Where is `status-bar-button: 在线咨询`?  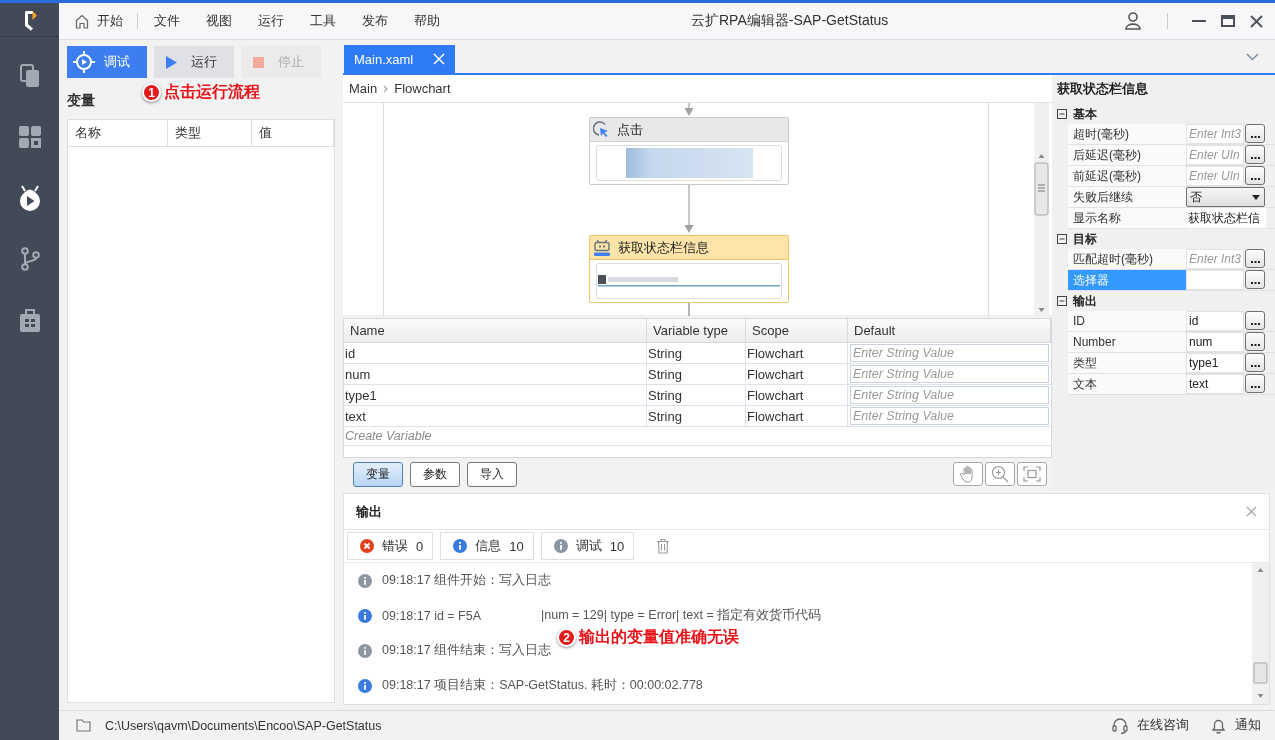 status-bar-button: 在线咨询 is located at coordinates (1150, 725).